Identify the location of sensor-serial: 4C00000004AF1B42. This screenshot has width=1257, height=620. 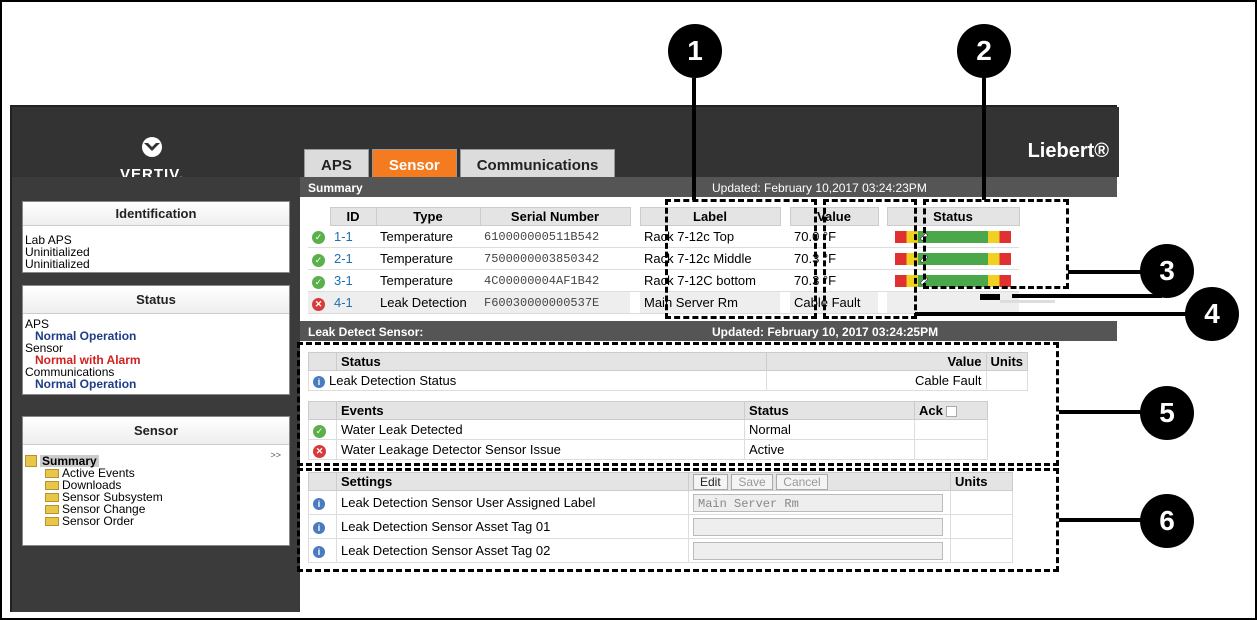
(555, 280).